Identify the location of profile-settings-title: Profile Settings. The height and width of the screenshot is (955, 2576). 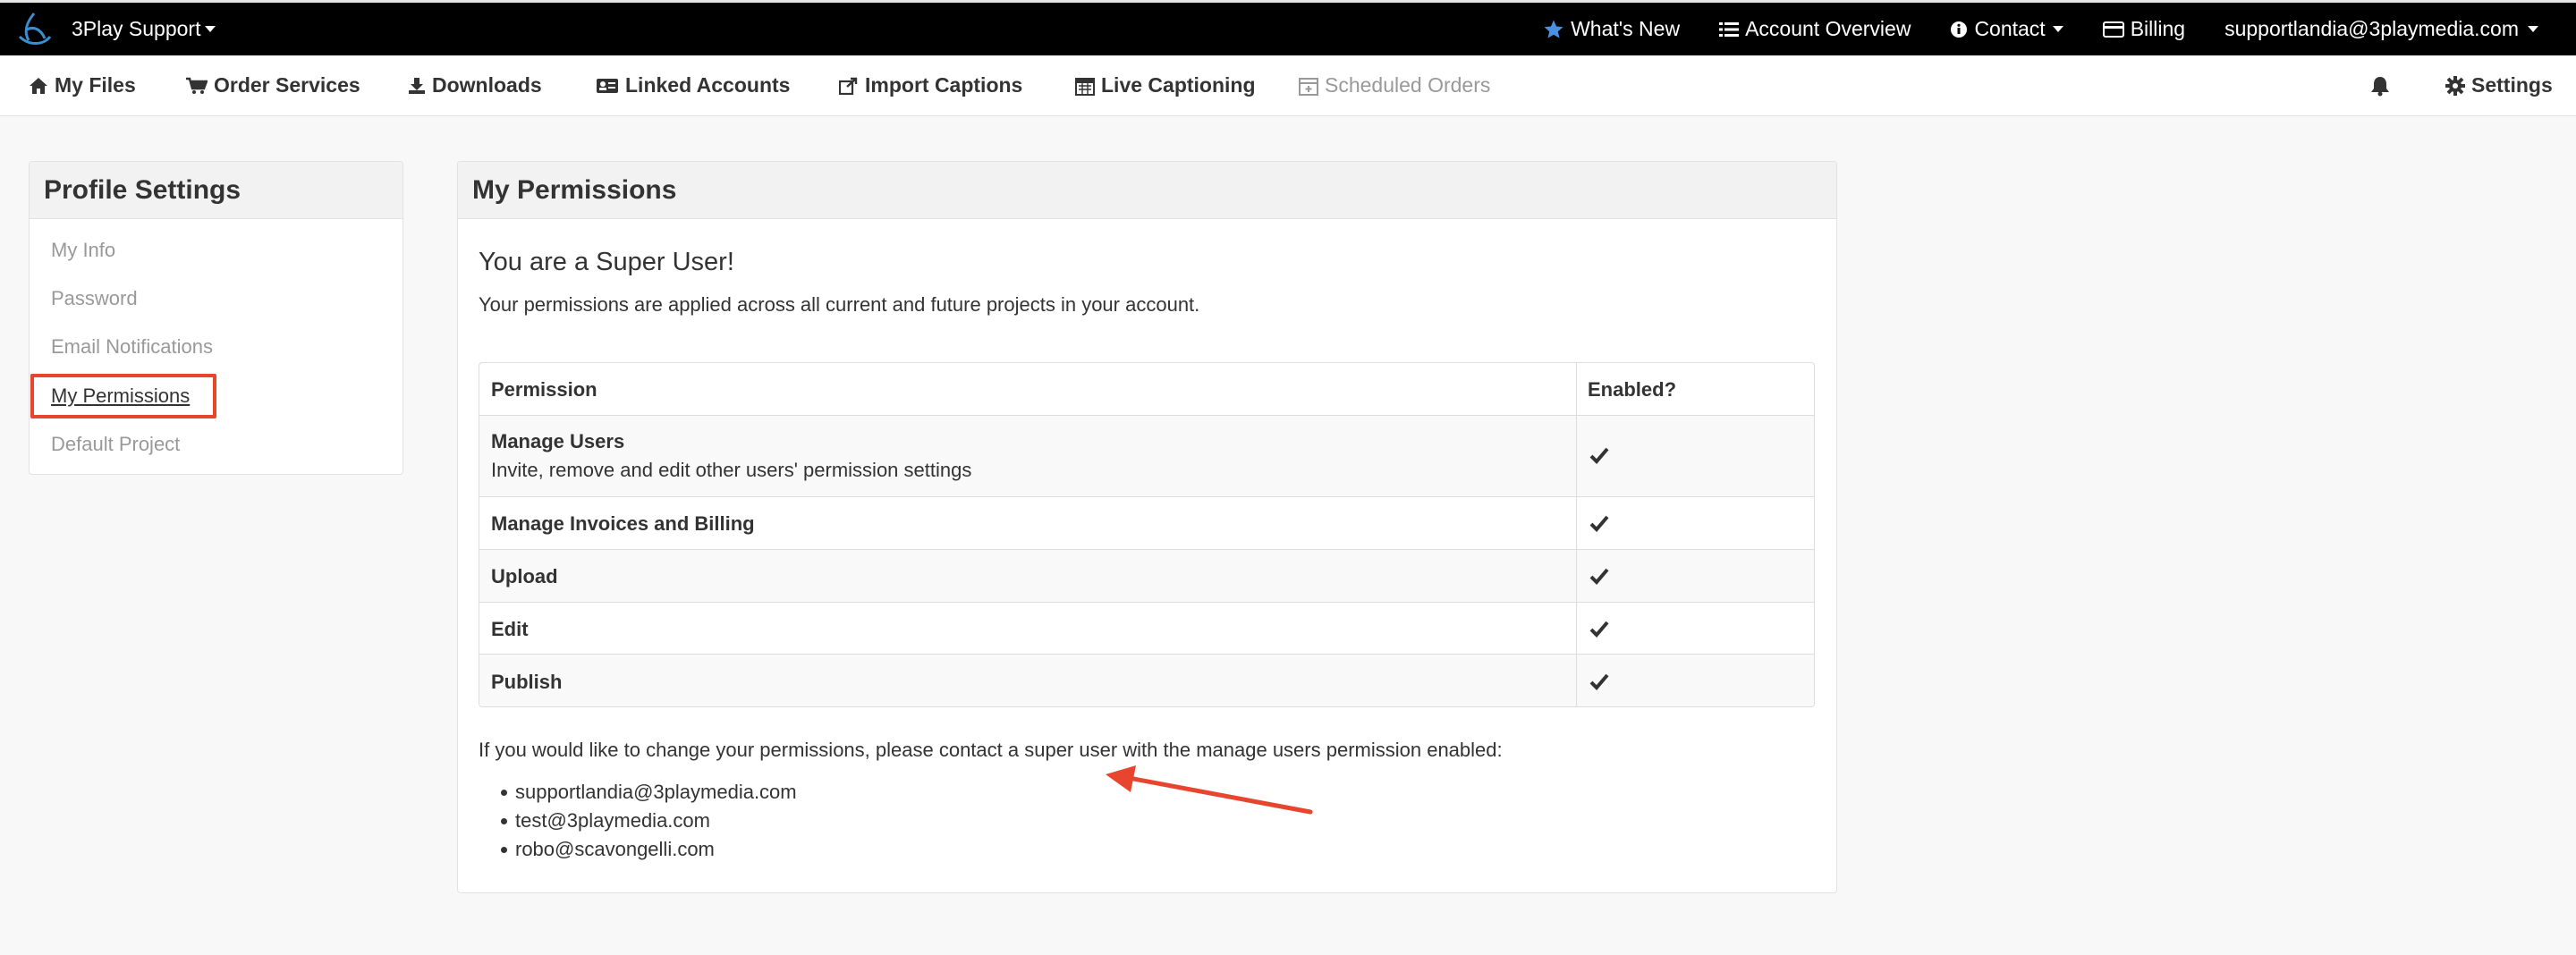
(216, 190).